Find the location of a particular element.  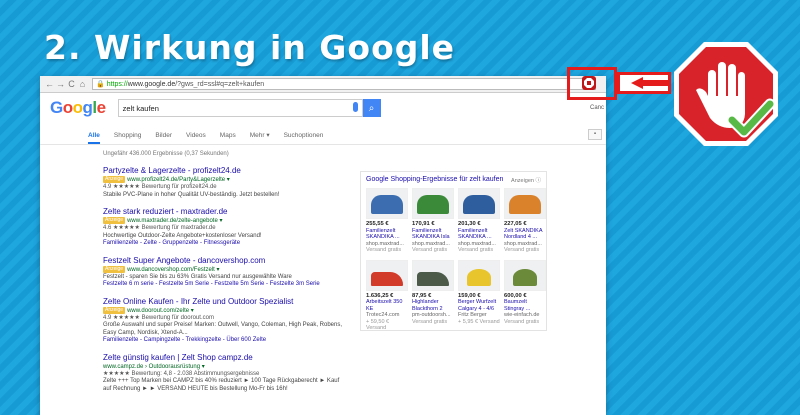

search-query: zelt kaufen is located at coordinates (140, 108).